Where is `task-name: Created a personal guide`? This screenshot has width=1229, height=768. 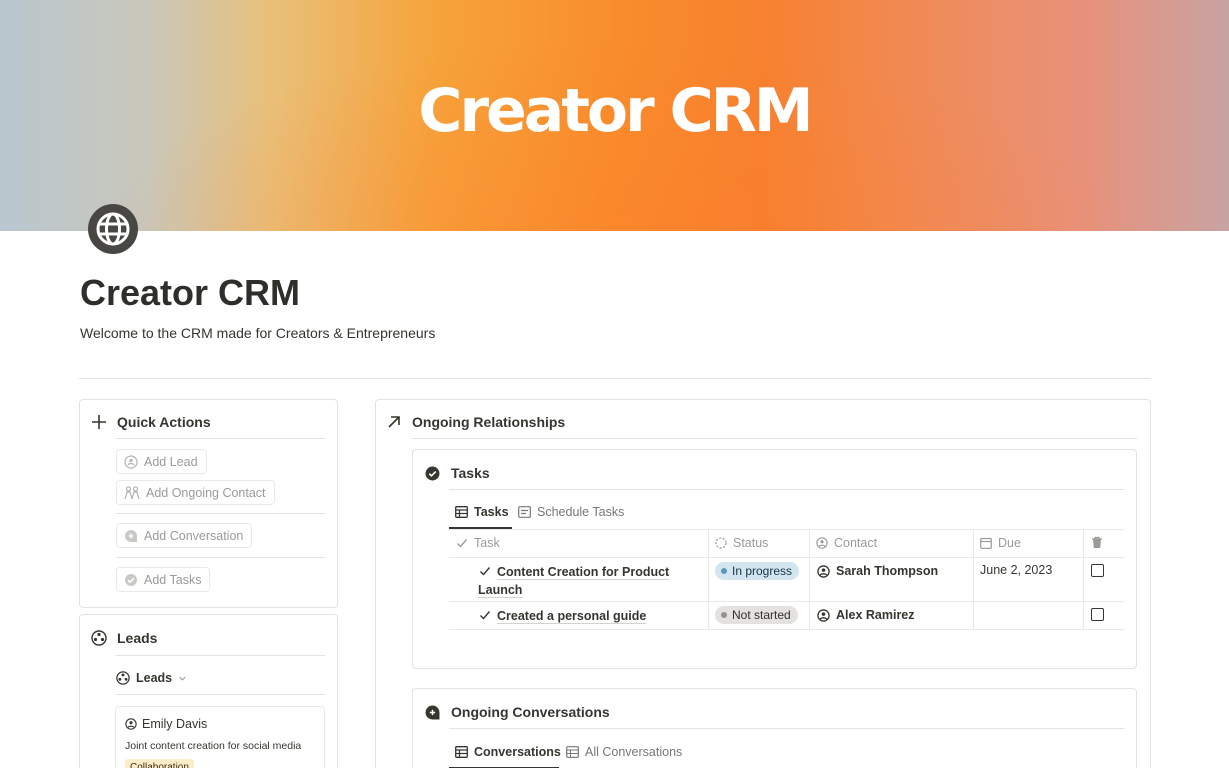 task-name: Created a personal guide is located at coordinates (590, 616).